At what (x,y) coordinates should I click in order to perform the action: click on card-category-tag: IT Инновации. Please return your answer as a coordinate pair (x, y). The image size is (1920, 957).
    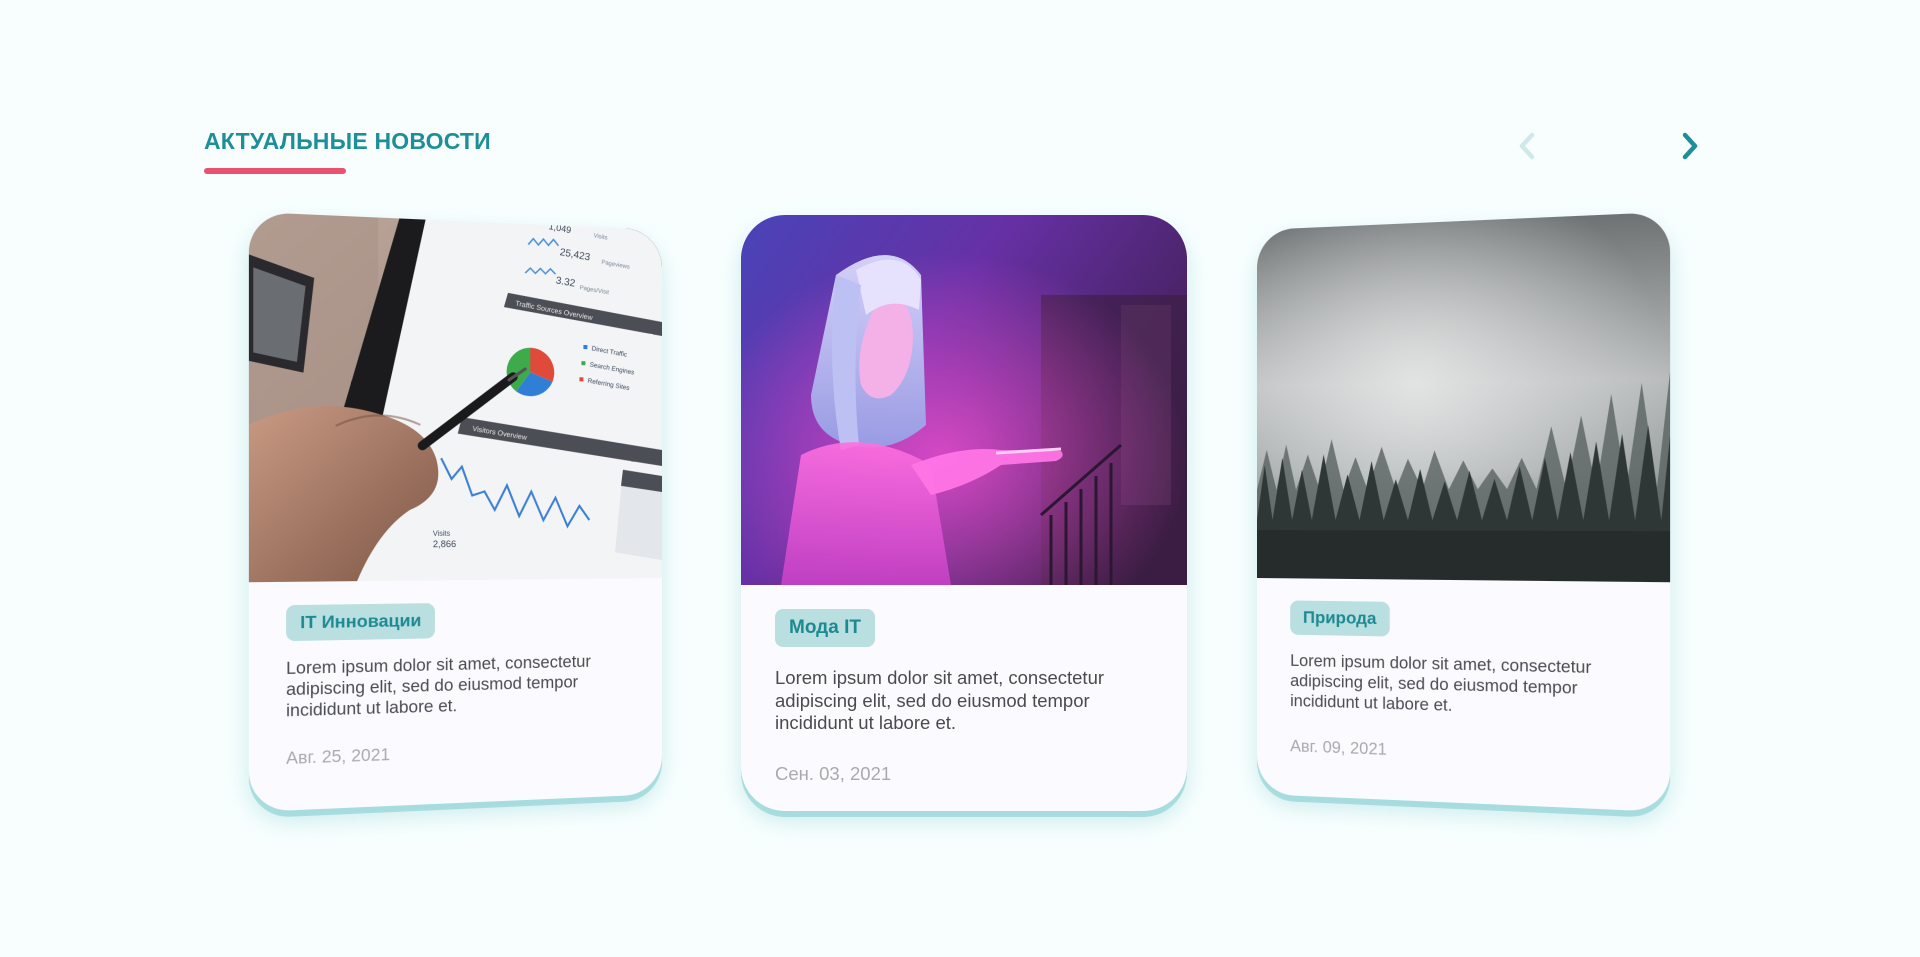
    Looking at the image, I should click on (360, 622).